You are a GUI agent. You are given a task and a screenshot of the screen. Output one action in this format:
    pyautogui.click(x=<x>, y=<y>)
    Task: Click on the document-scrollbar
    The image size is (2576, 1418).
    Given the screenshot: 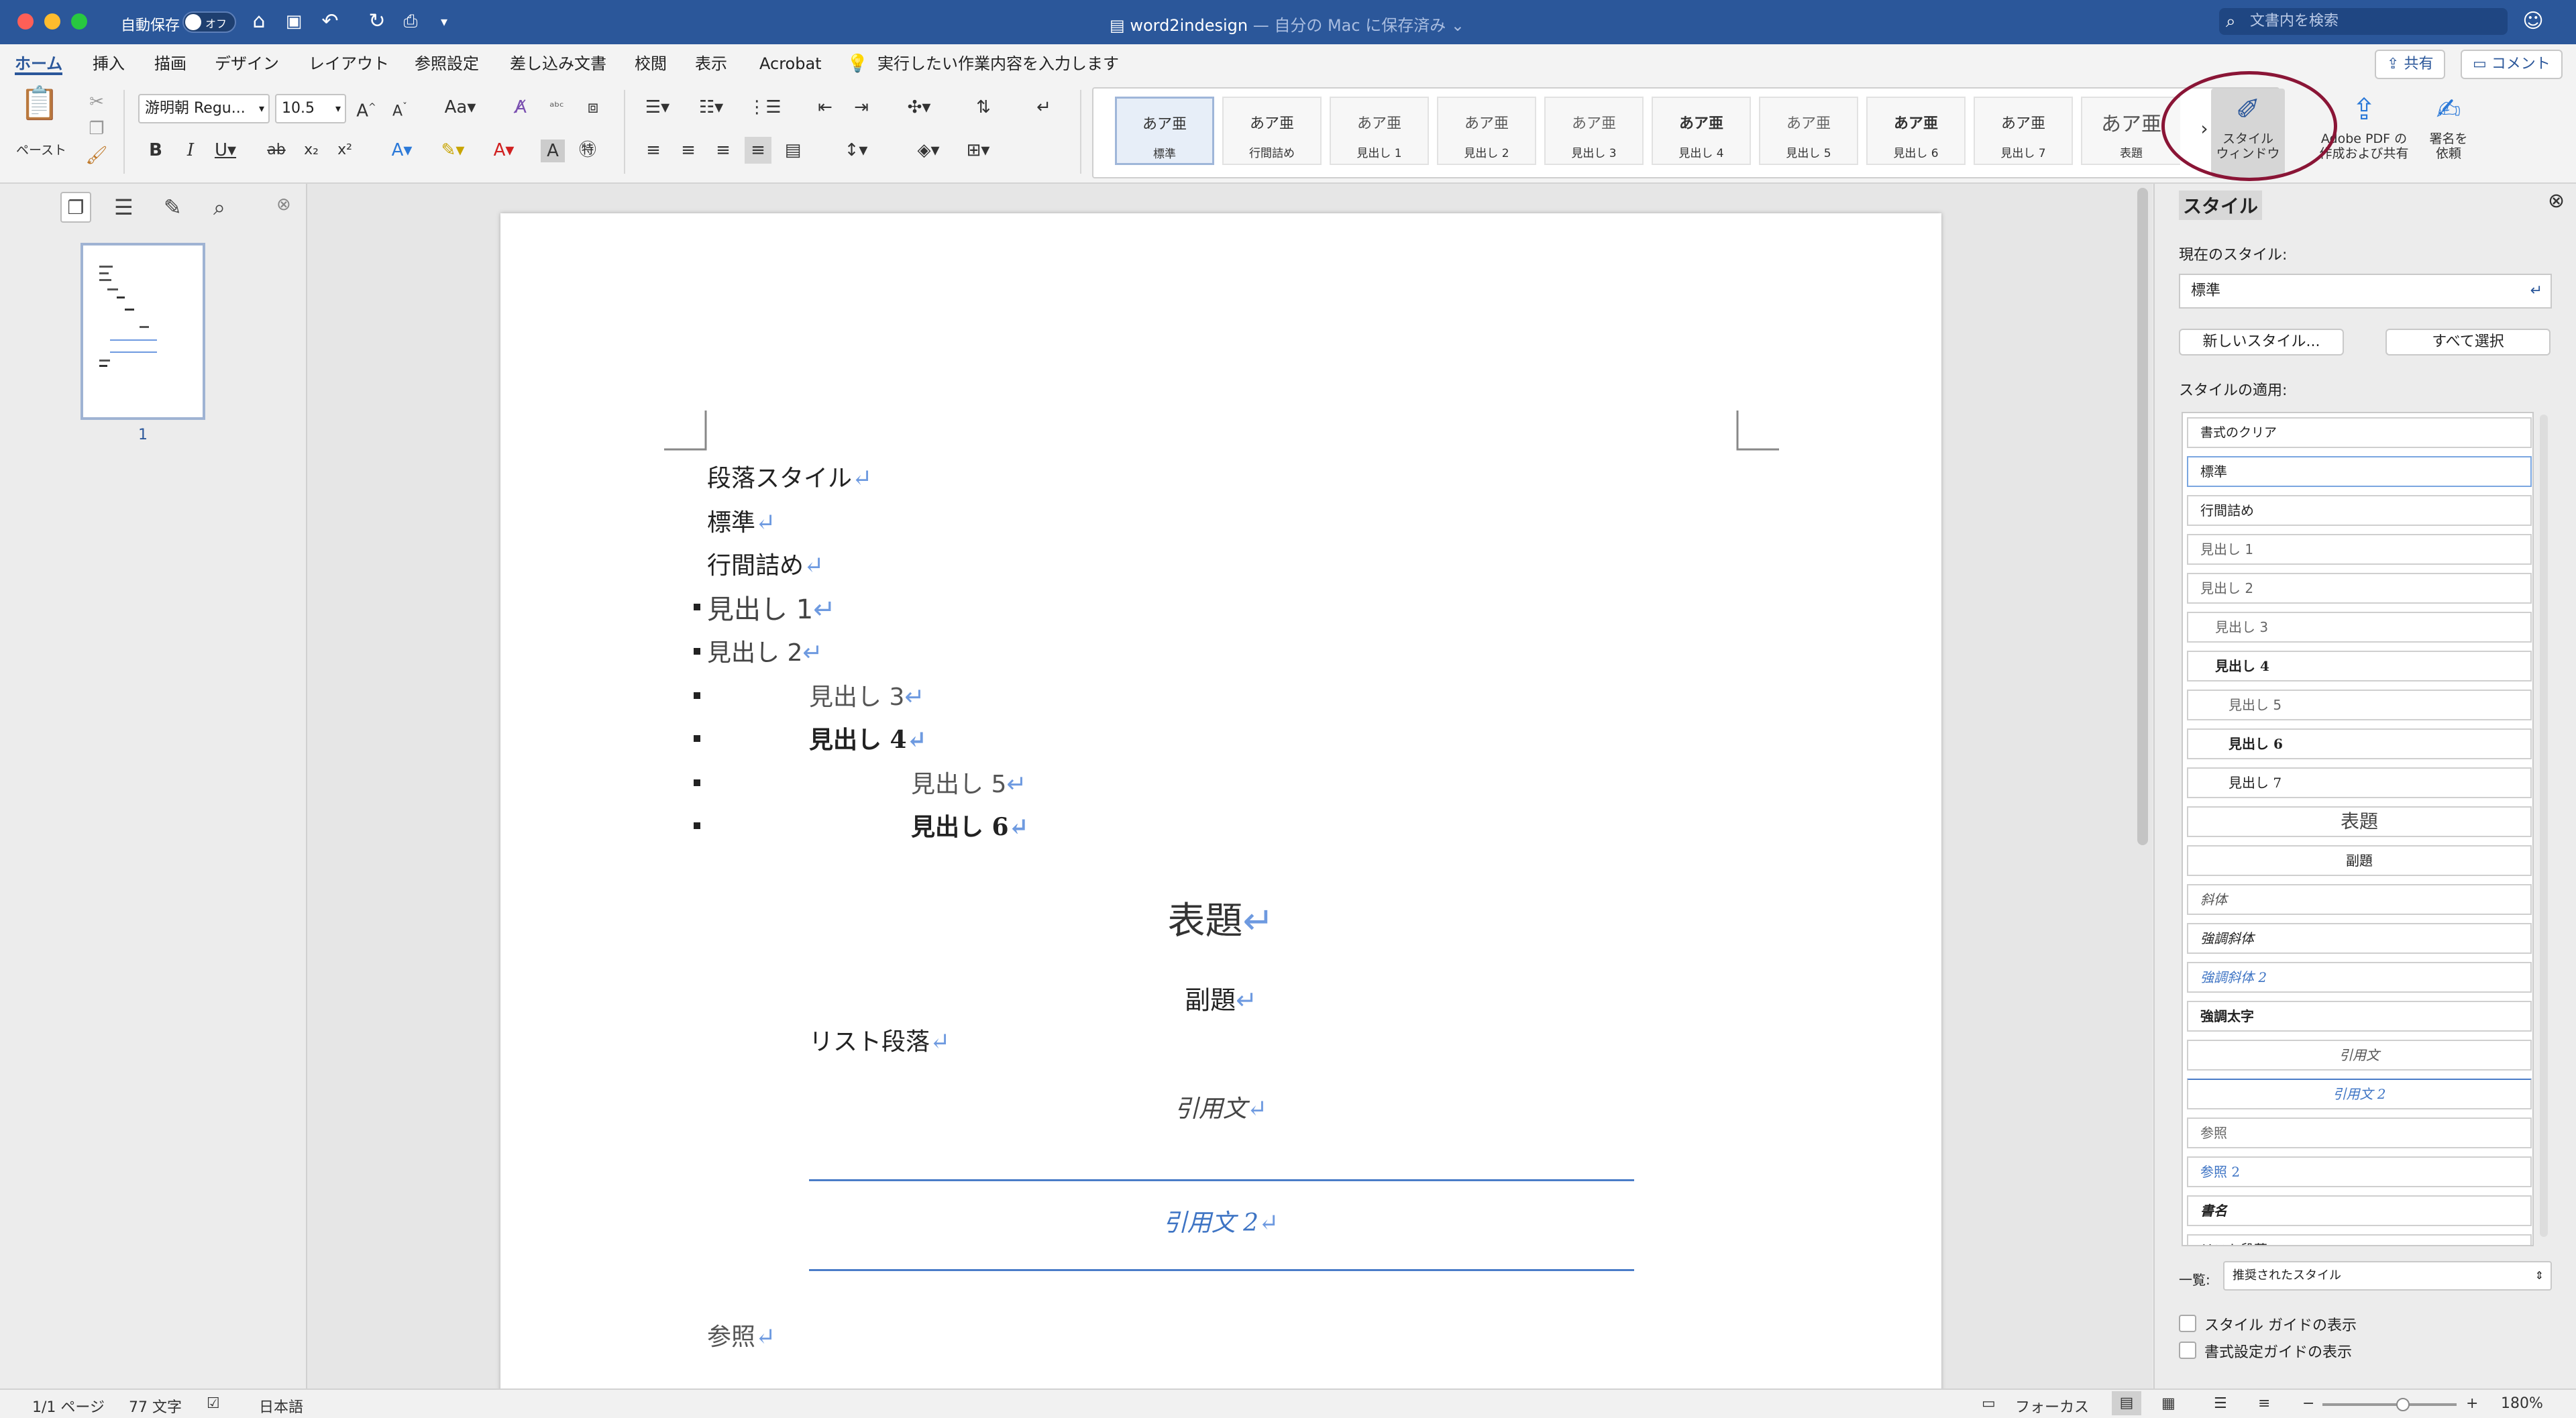 What is the action you would take?
    pyautogui.click(x=2142, y=516)
    